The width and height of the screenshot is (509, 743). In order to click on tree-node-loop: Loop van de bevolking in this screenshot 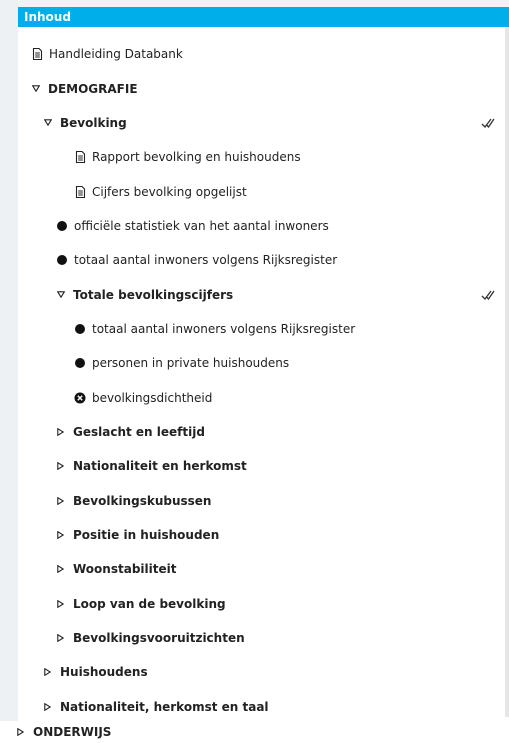, I will do `click(263, 604)`.